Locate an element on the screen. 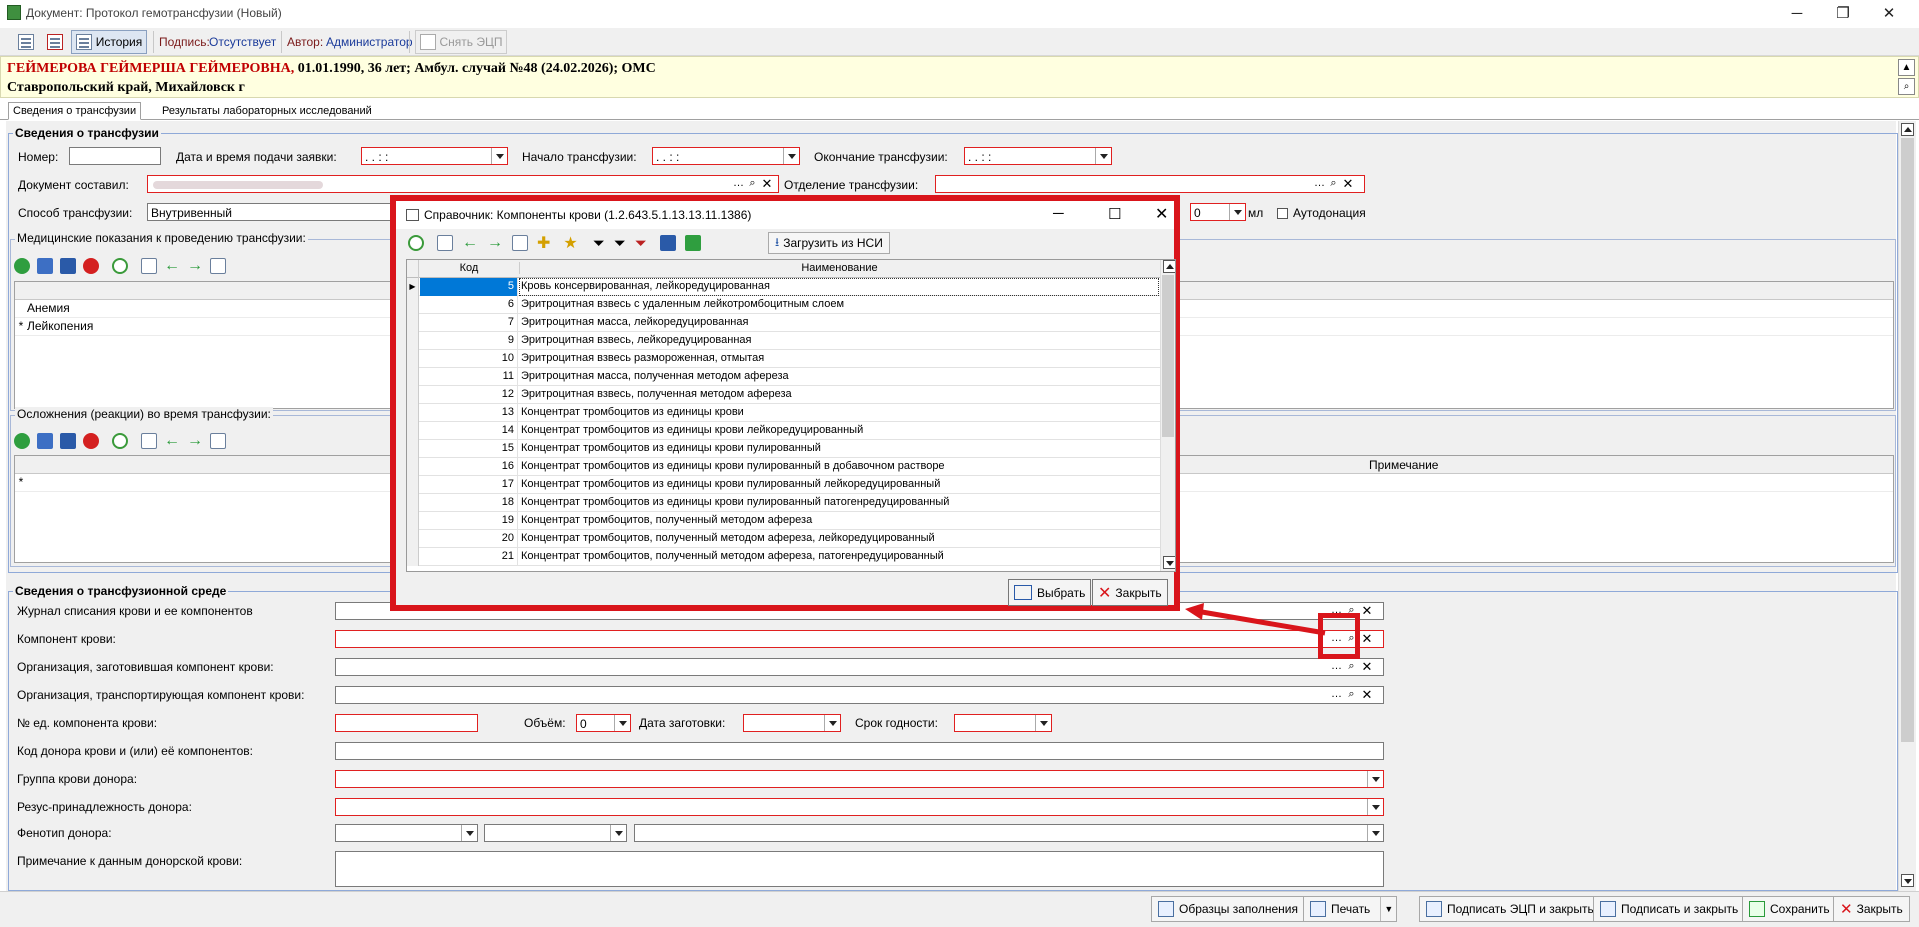  doc-author-clear-icon: ✕ is located at coordinates (767, 184).